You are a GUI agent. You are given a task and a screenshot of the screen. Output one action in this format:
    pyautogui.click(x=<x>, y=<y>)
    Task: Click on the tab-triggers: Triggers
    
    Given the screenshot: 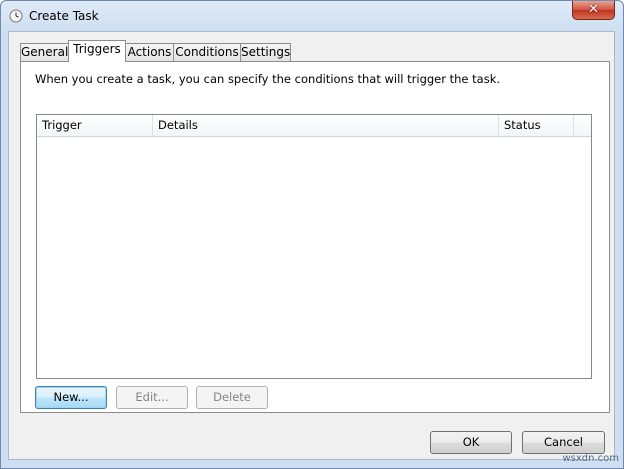 What is the action you would take?
    pyautogui.click(x=97, y=51)
    